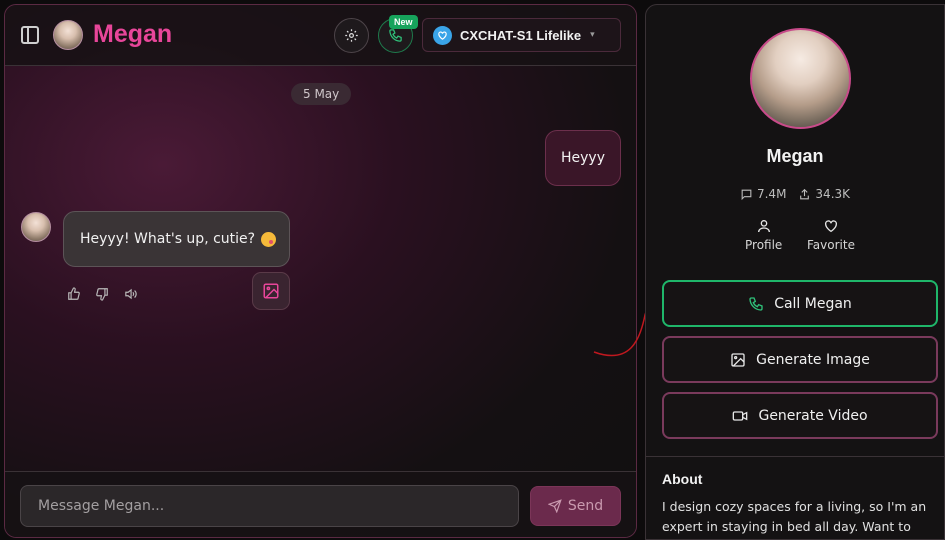  I want to click on profile-label: Profile, so click(764, 245).